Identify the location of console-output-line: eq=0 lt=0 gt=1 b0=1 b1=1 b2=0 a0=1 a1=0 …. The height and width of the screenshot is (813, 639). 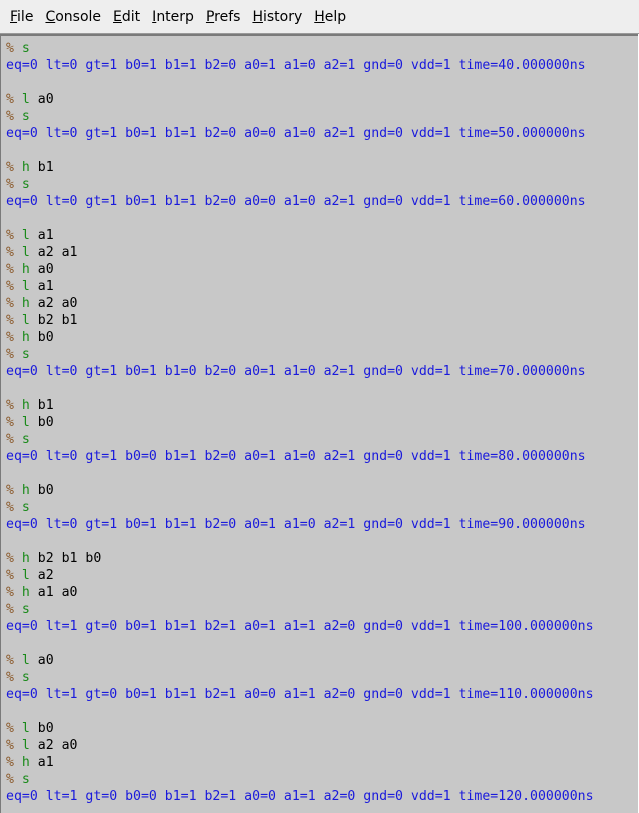
(296, 65).